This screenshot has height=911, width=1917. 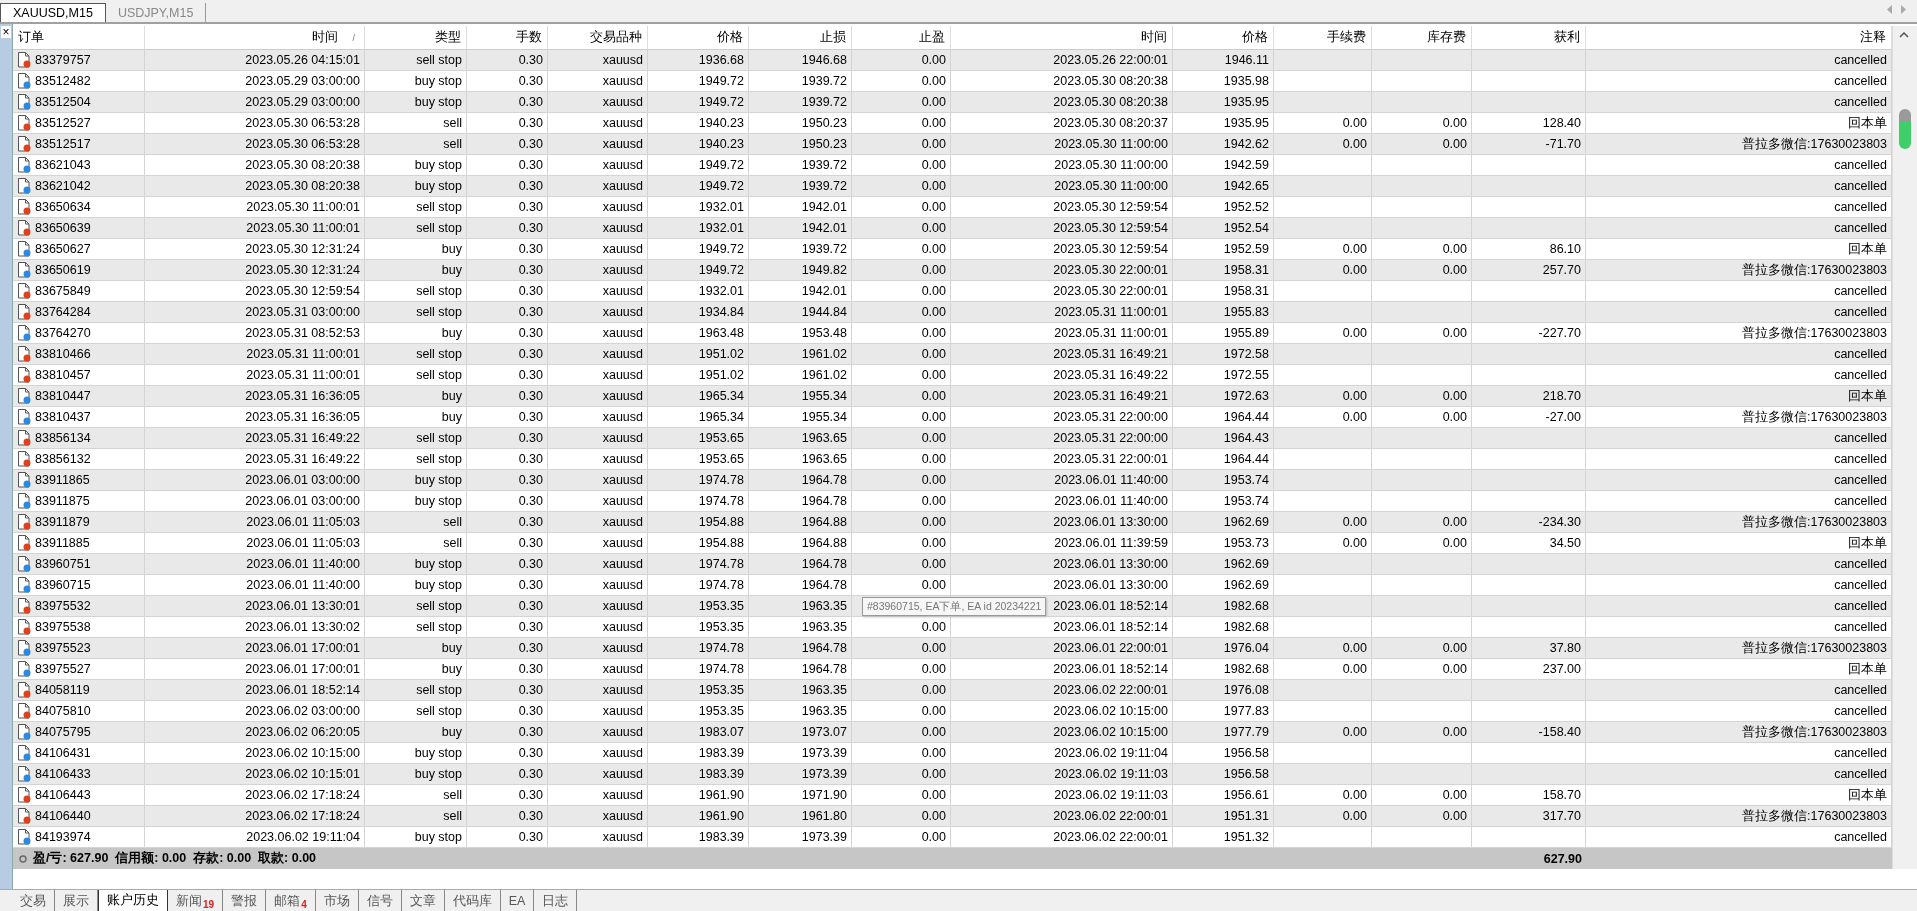 I want to click on panel-tab: 信号, so click(x=380, y=900).